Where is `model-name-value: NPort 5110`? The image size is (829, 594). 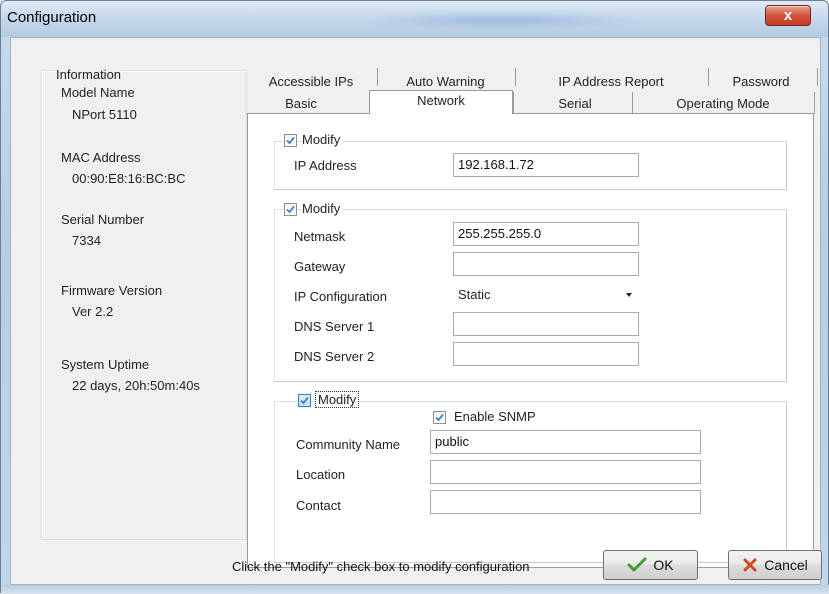
model-name-value: NPort 5110 is located at coordinates (104, 114).